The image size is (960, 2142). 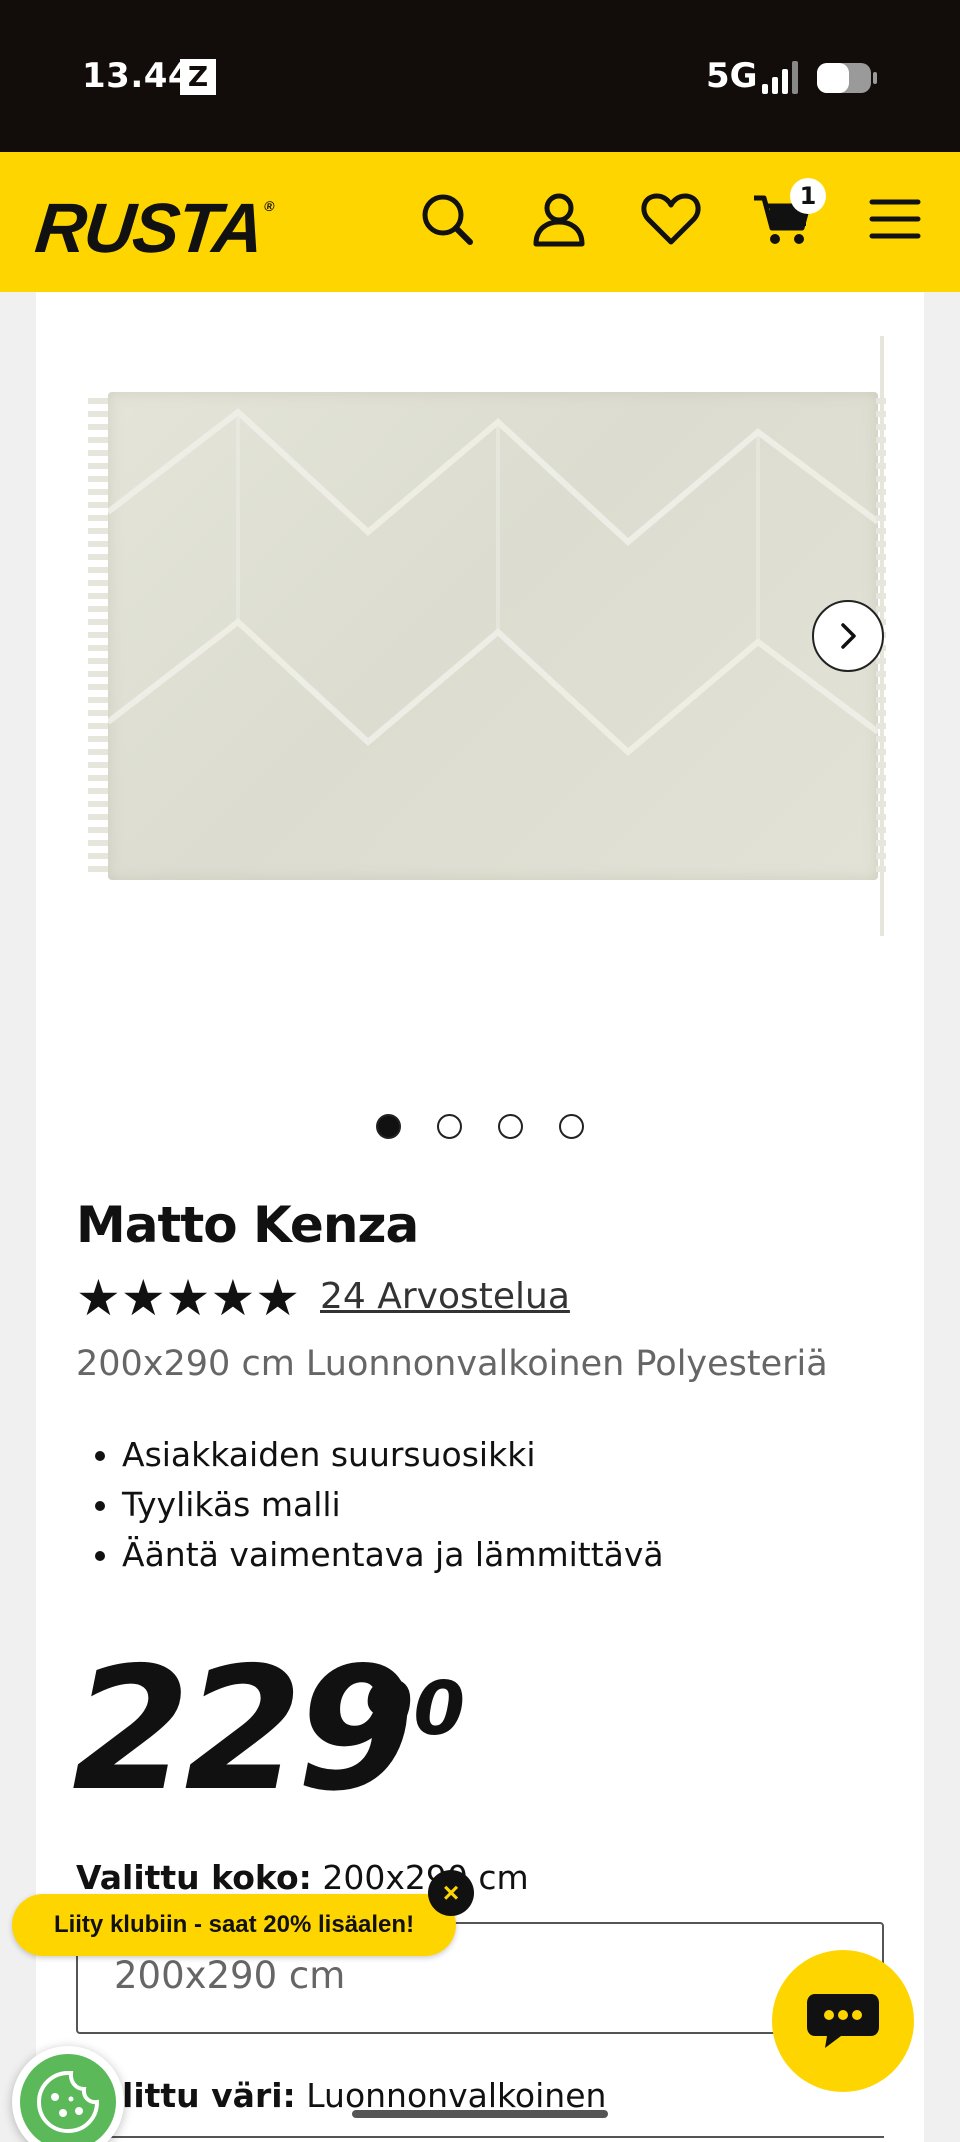 I want to click on home-indicator, so click(x=480, y=2114).